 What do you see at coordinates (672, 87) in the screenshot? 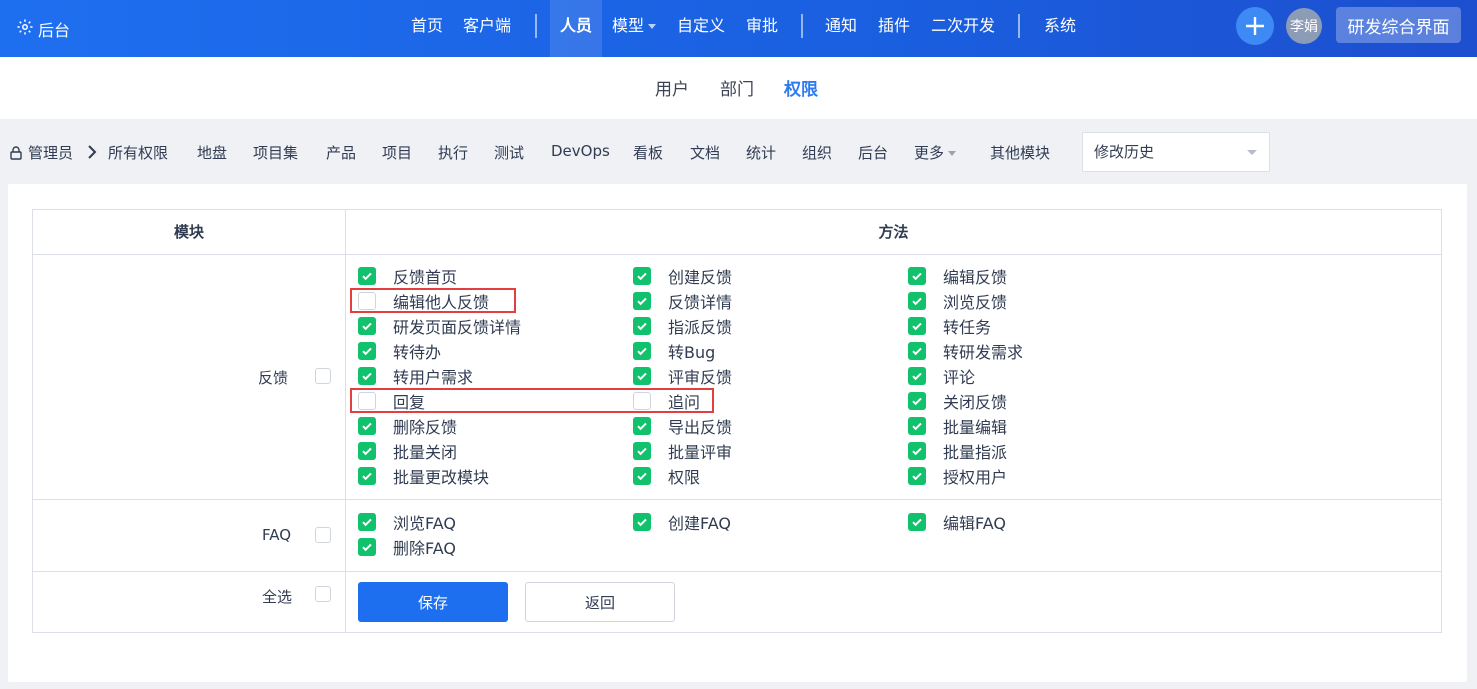
I see `tab-users: 用户` at bounding box center [672, 87].